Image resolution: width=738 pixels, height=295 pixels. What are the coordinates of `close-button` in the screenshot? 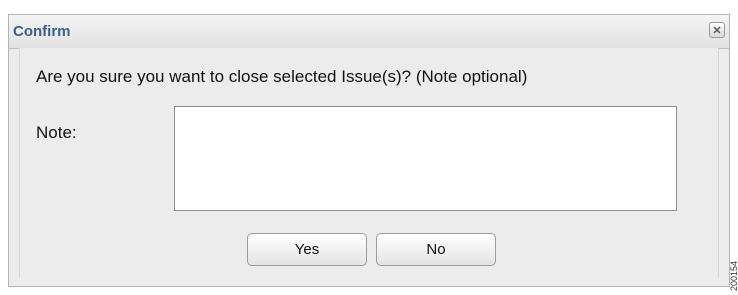 It's located at (717, 30).